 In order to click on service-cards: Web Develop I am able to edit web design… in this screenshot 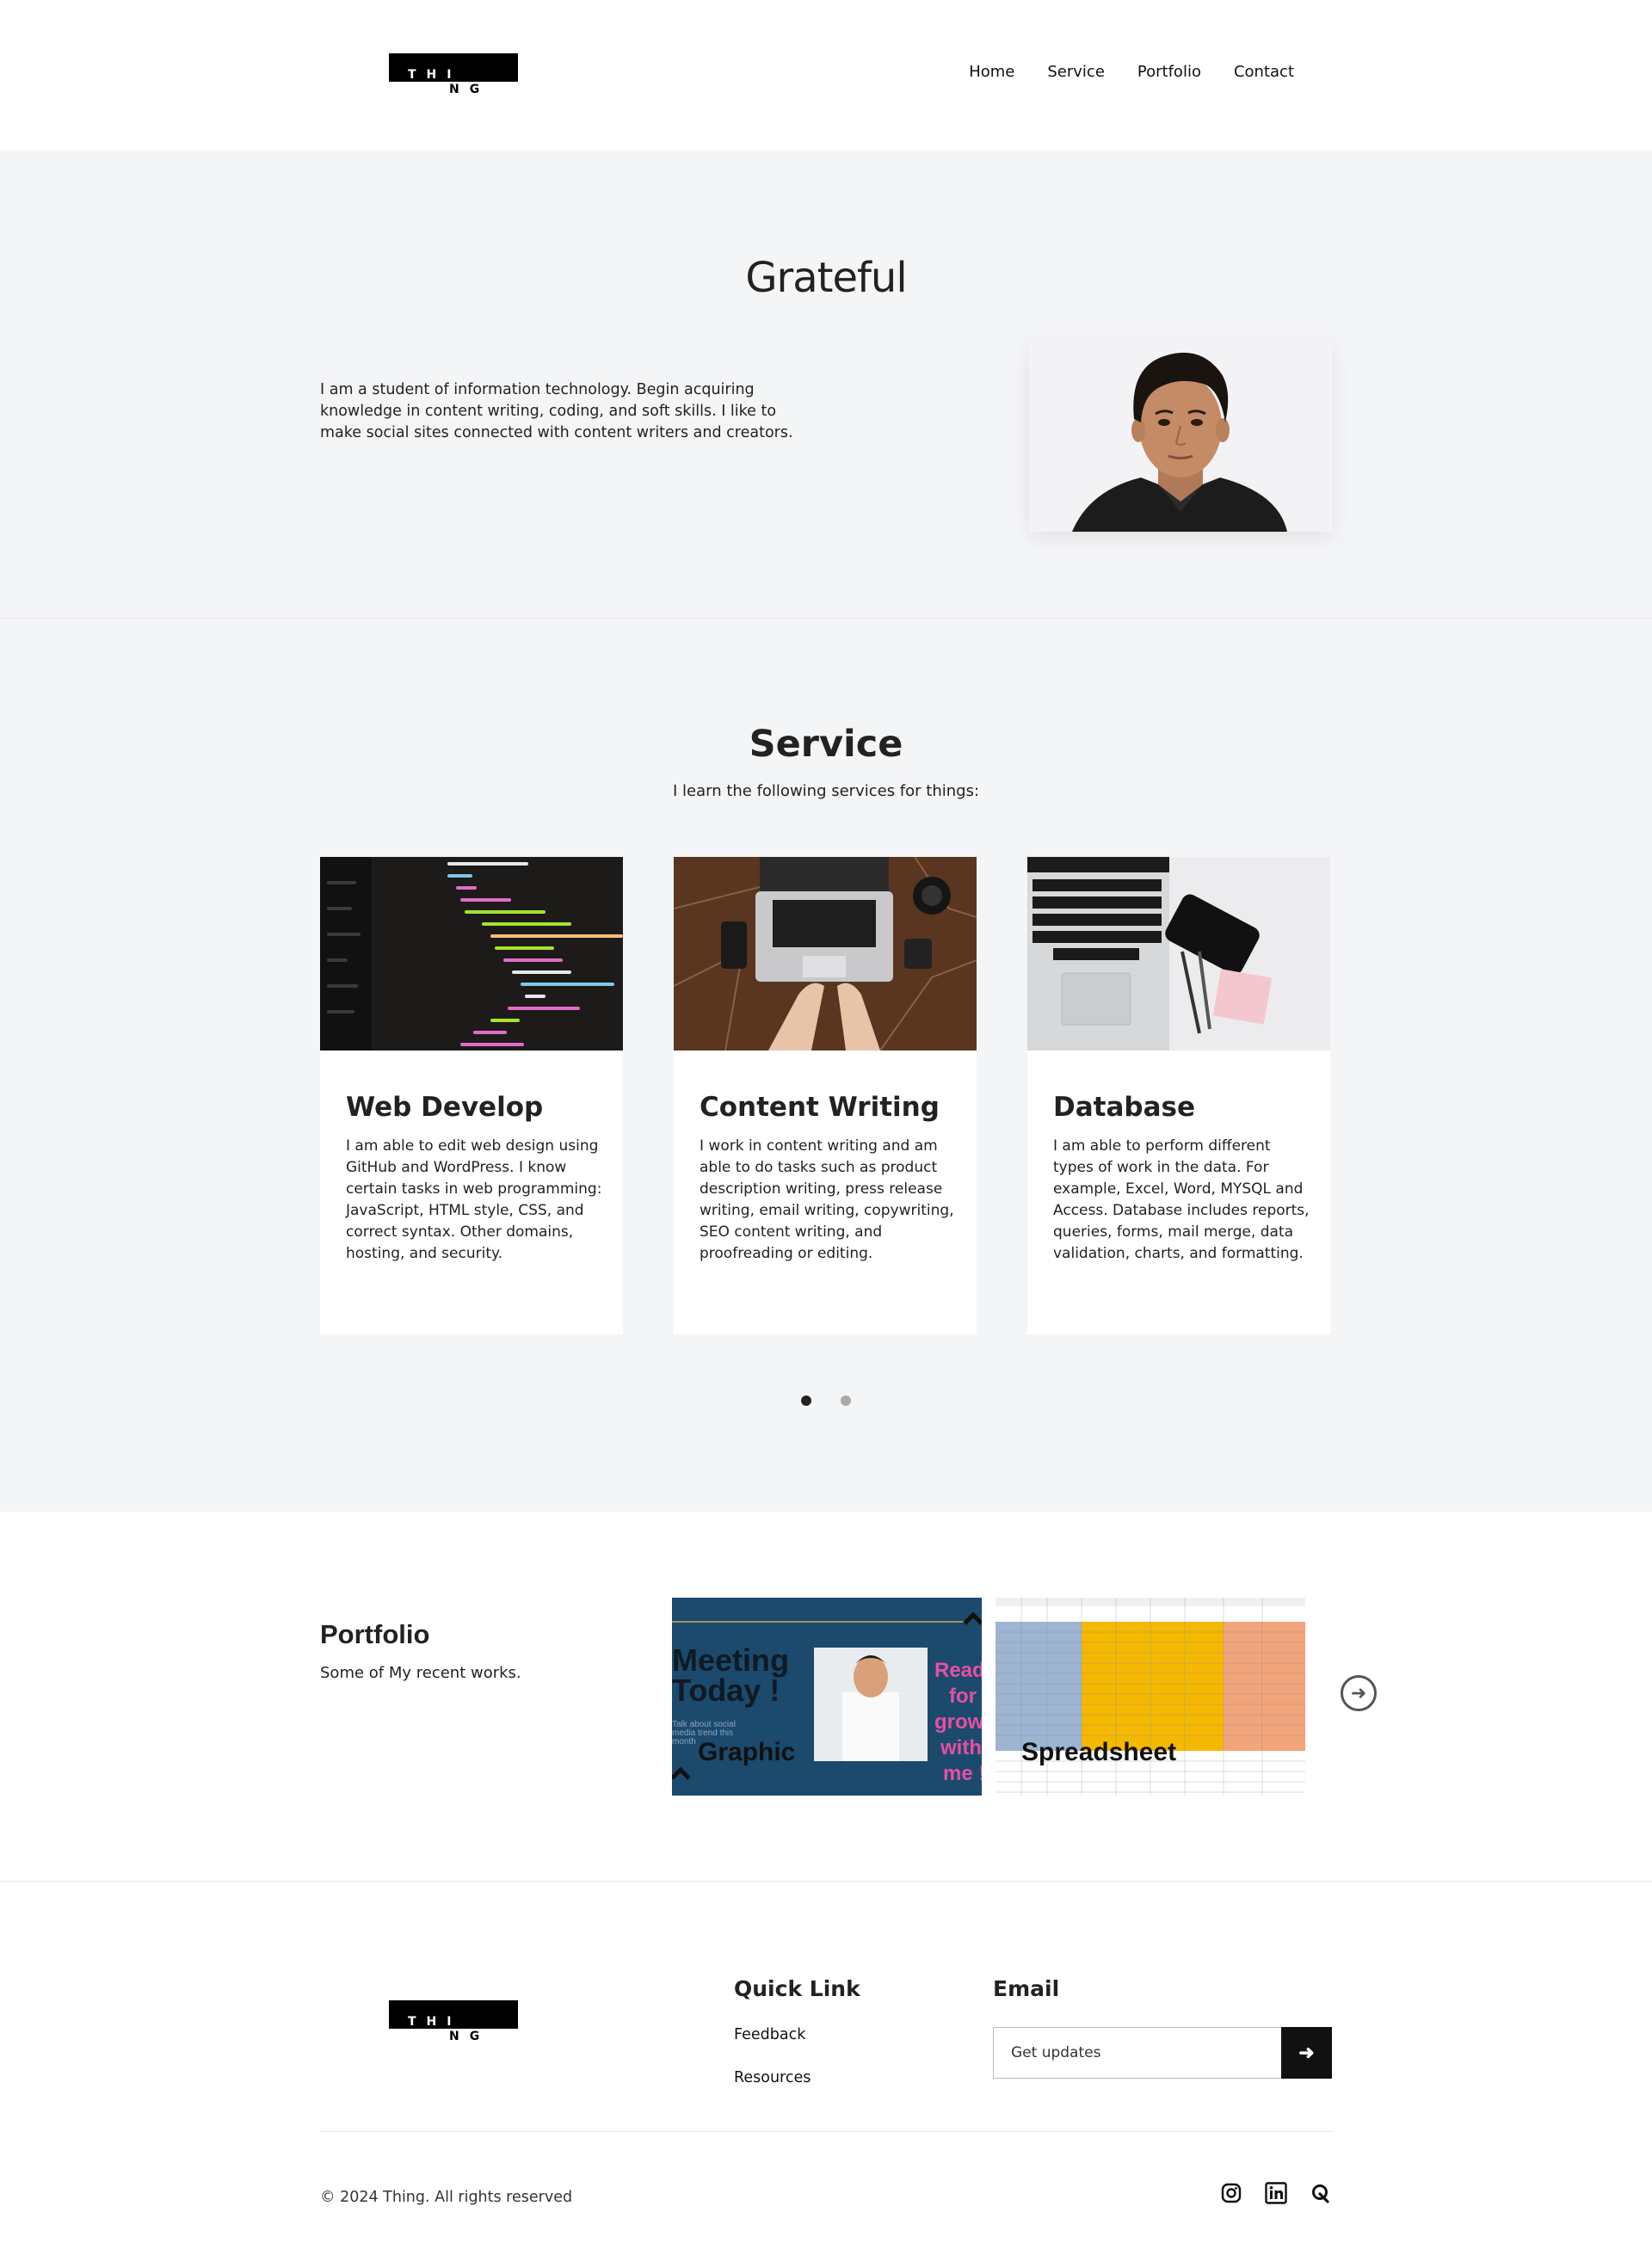, I will do `click(825, 1095)`.